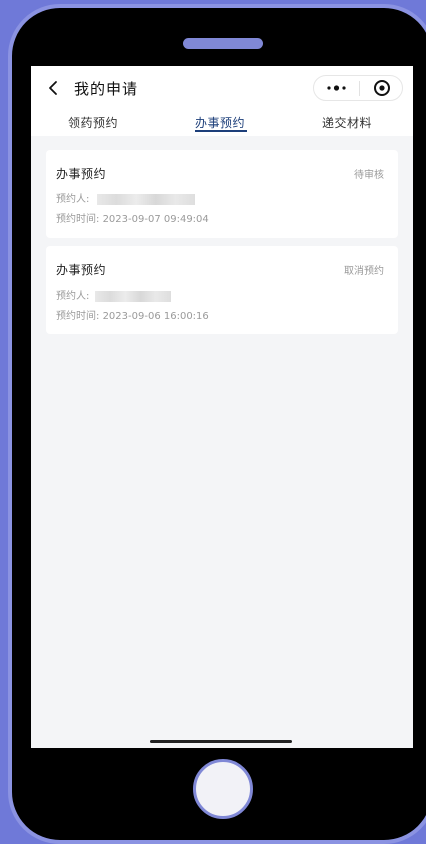 The width and height of the screenshot is (426, 844). What do you see at coordinates (155, 316) in the screenshot?
I see `appointment-time-value: 2023-09-06 16:00:16` at bounding box center [155, 316].